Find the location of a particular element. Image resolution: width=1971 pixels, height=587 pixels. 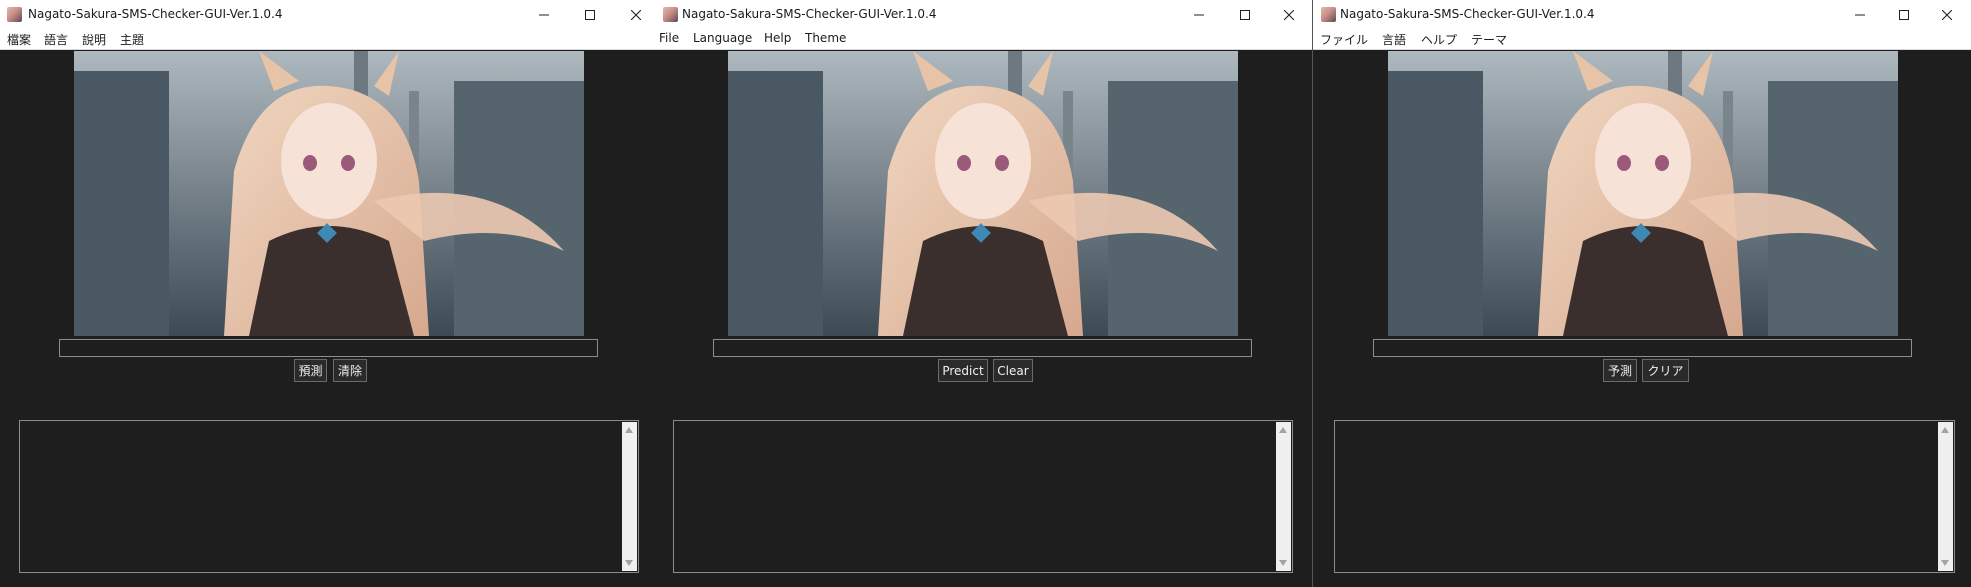

menu-file: 檔案 is located at coordinates (19, 39).